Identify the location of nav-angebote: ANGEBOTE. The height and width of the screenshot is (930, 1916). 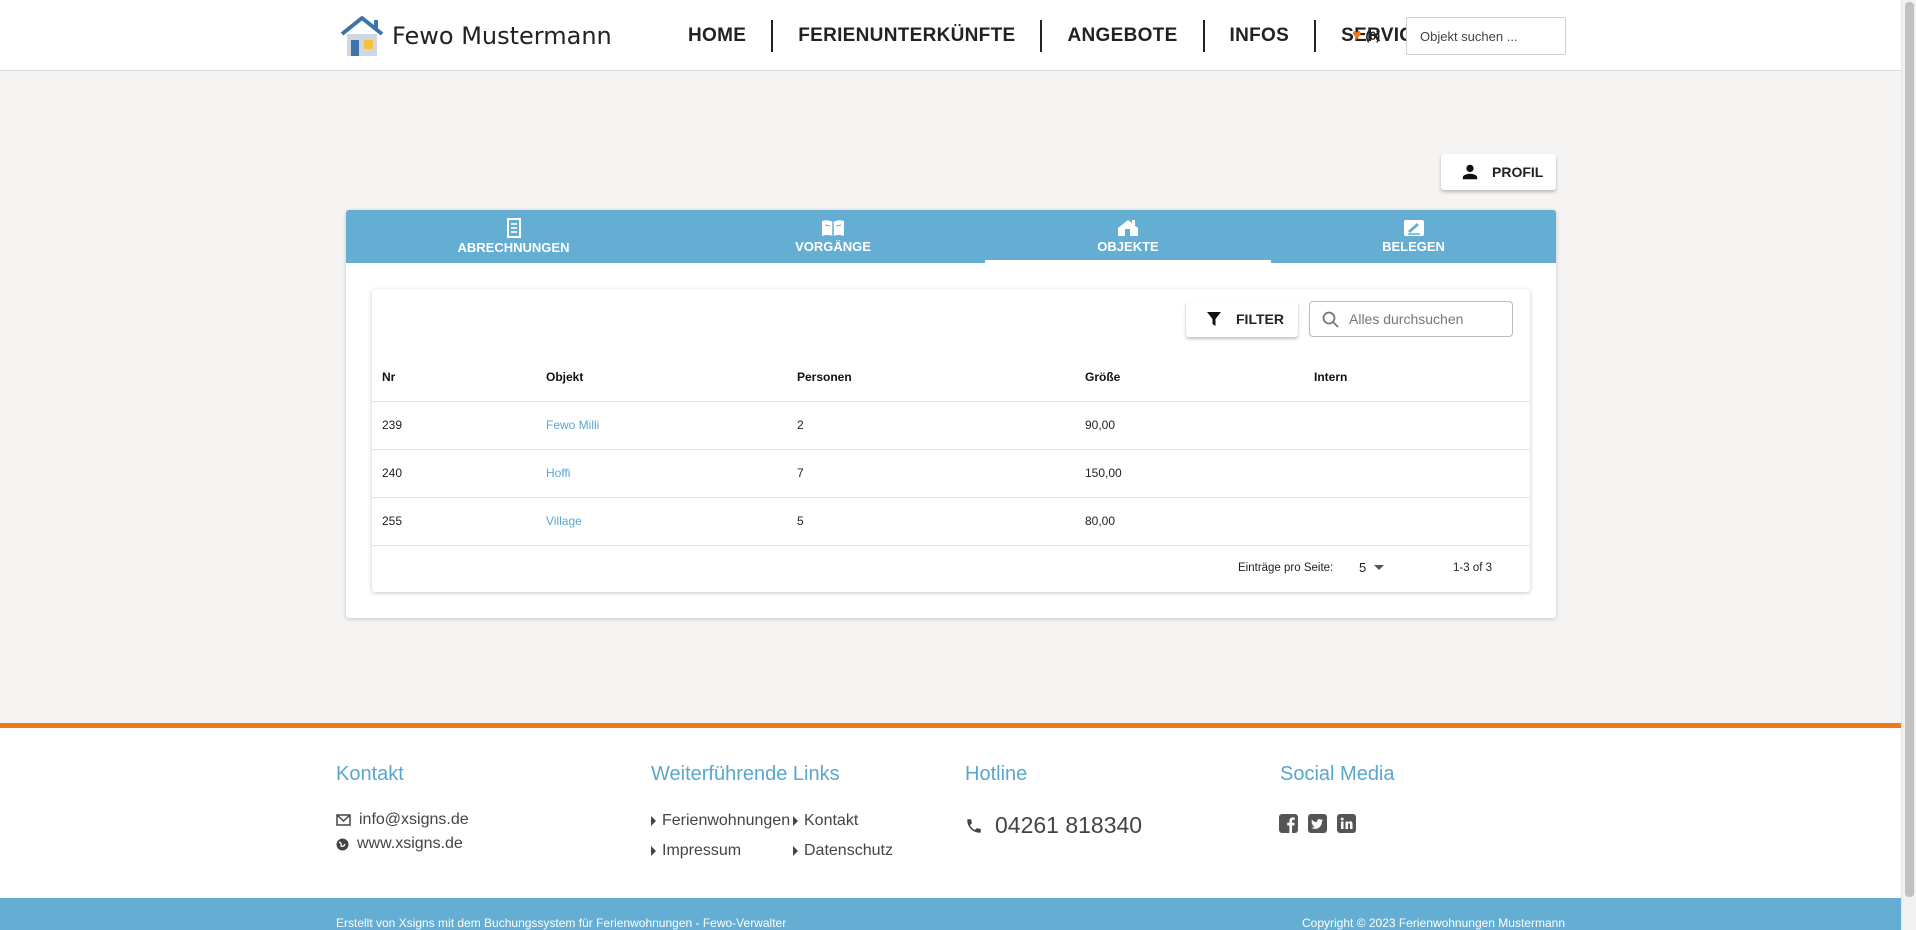
(1122, 36).